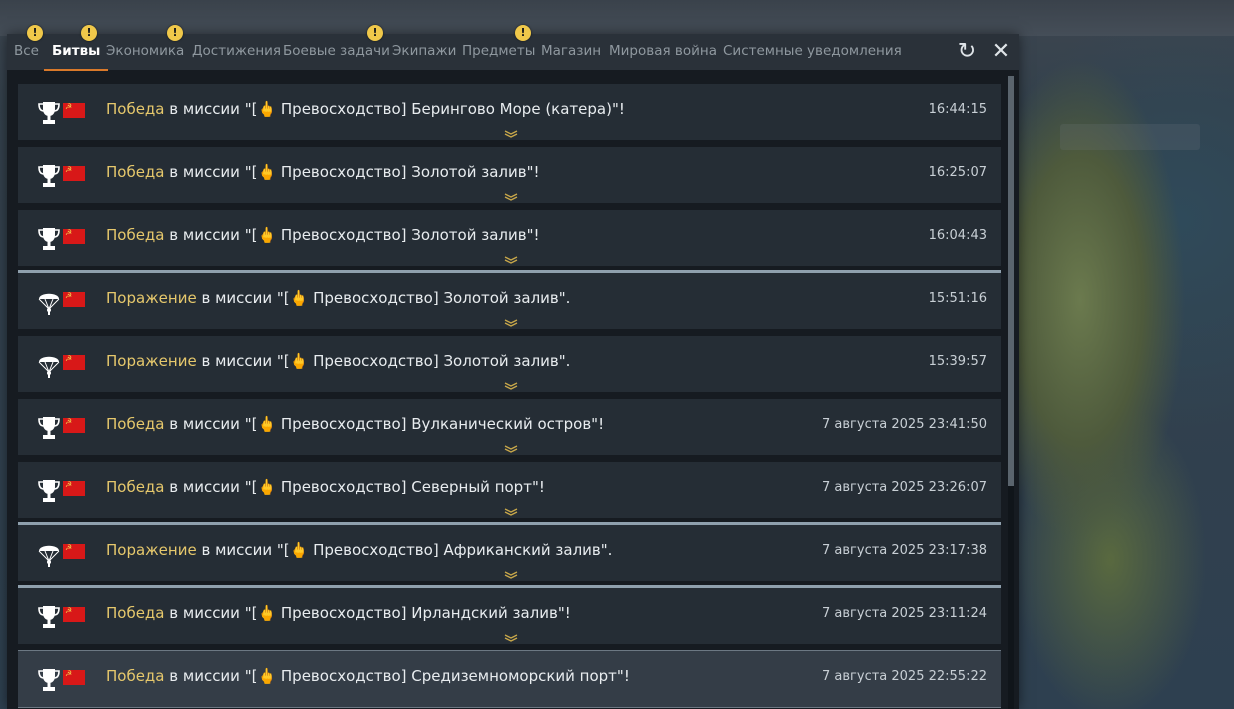 This screenshot has width=1234, height=709. I want to click on refresh-button: ↻, so click(967, 52).